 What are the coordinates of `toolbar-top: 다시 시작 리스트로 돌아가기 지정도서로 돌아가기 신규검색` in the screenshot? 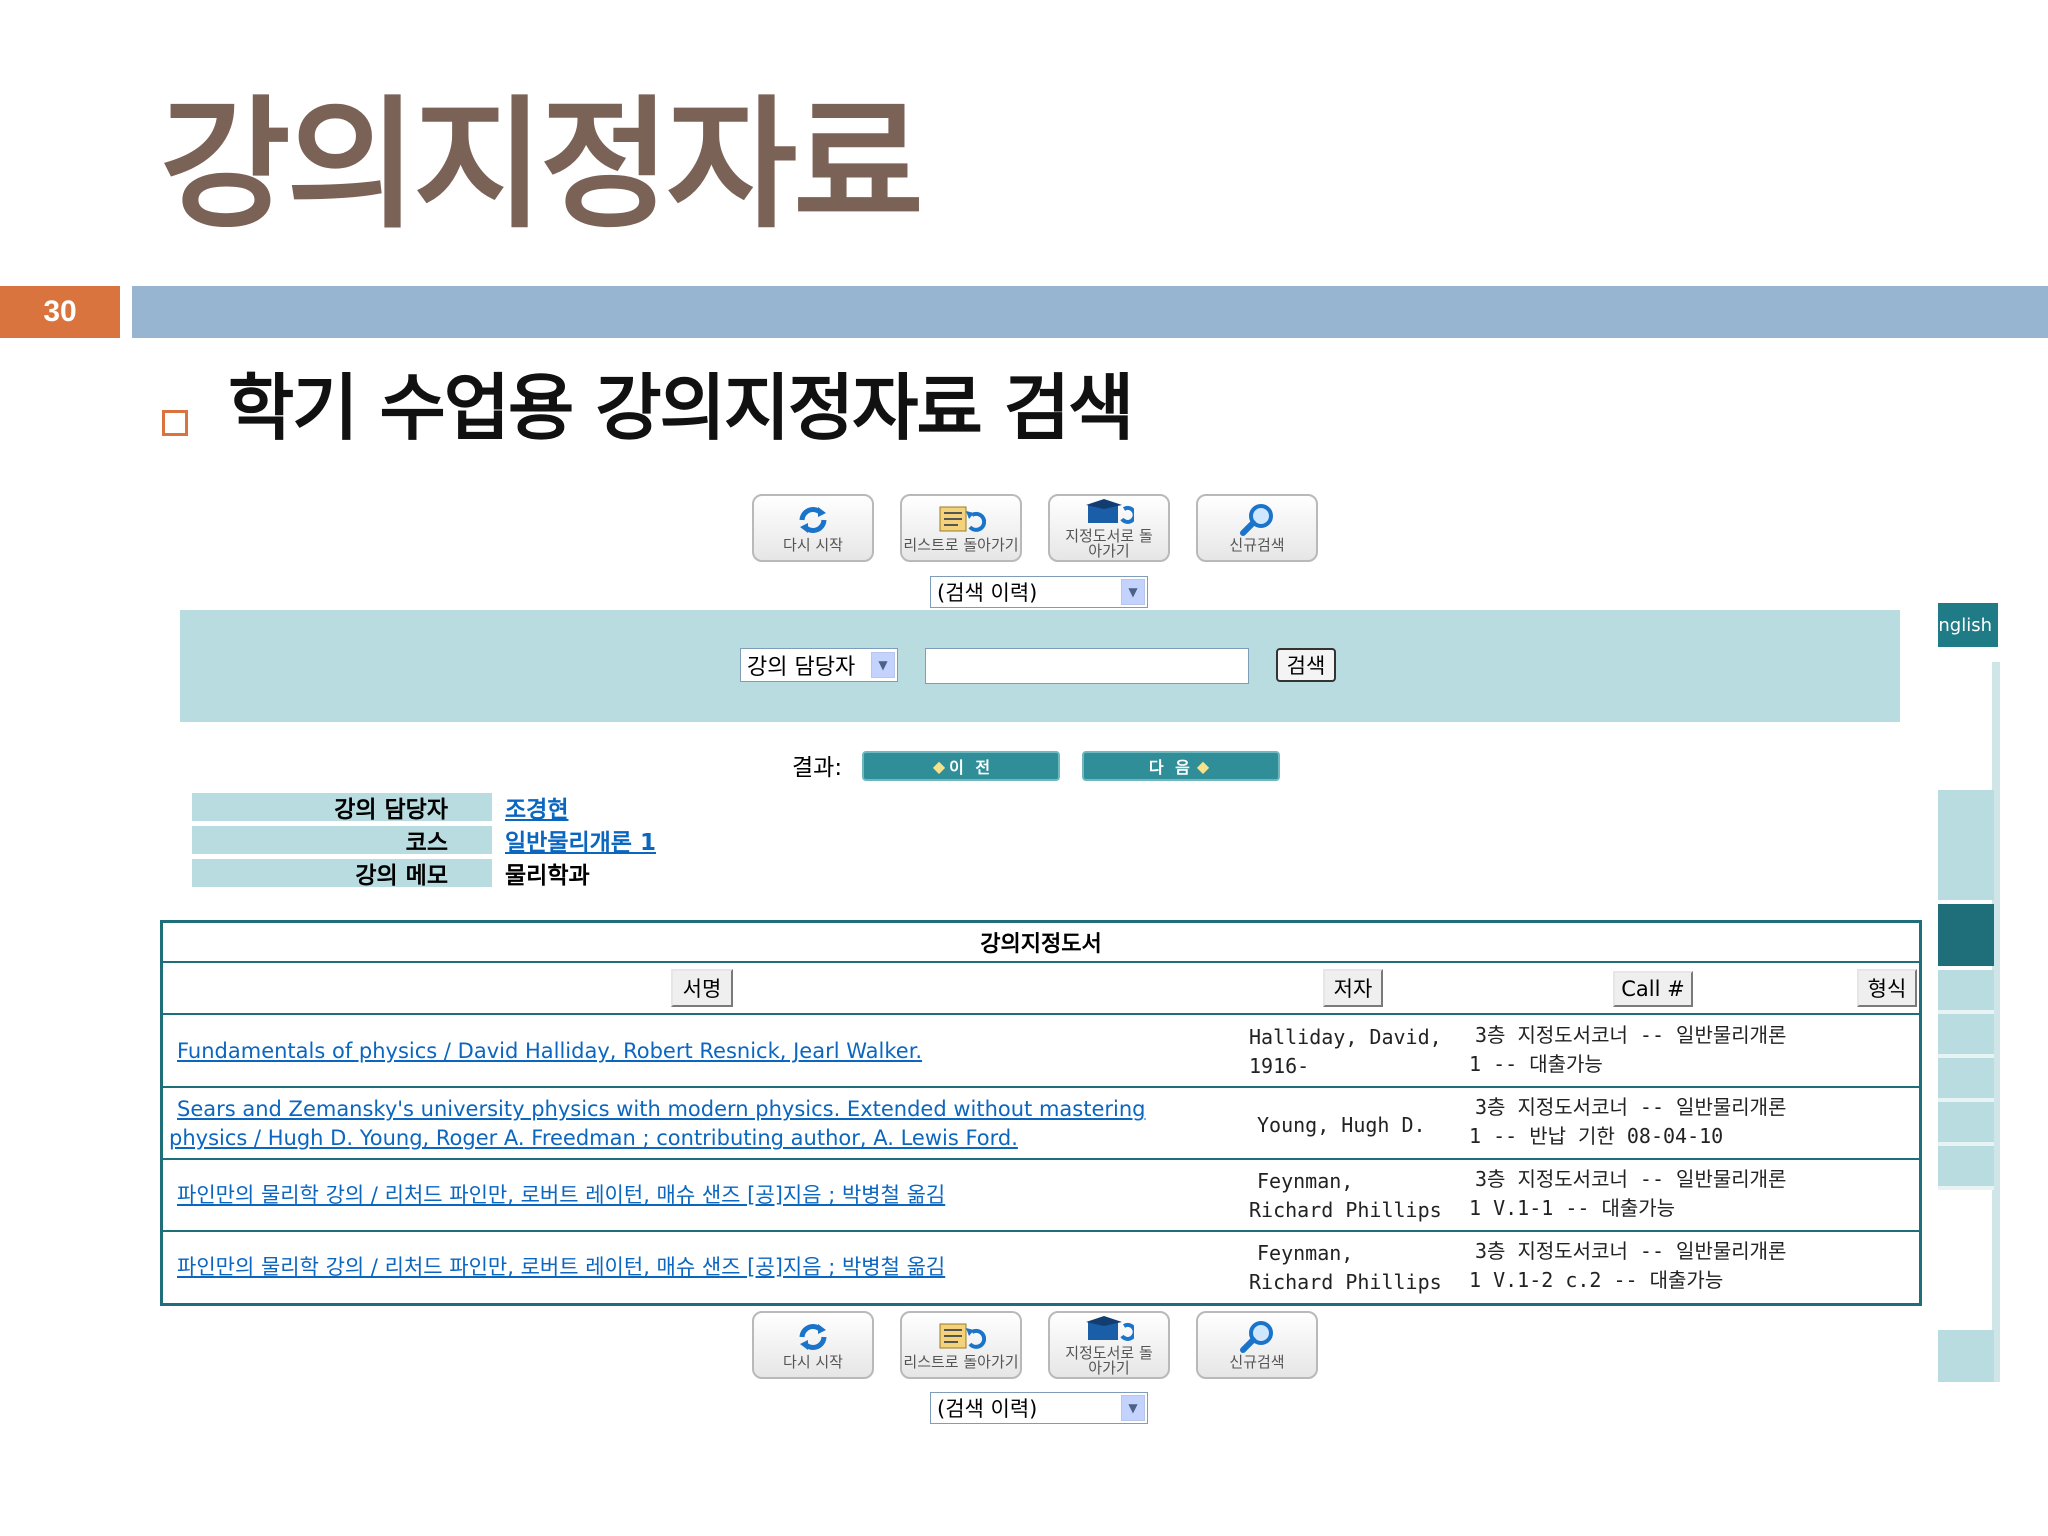 It's located at (1035, 528).